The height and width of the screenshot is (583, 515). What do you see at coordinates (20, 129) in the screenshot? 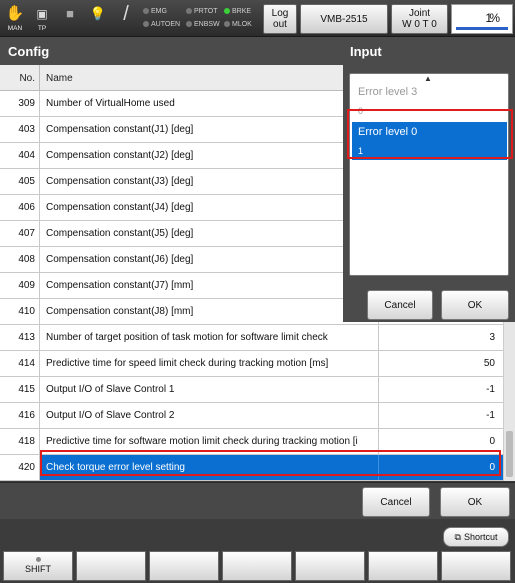
I see `row-number: 403` at bounding box center [20, 129].